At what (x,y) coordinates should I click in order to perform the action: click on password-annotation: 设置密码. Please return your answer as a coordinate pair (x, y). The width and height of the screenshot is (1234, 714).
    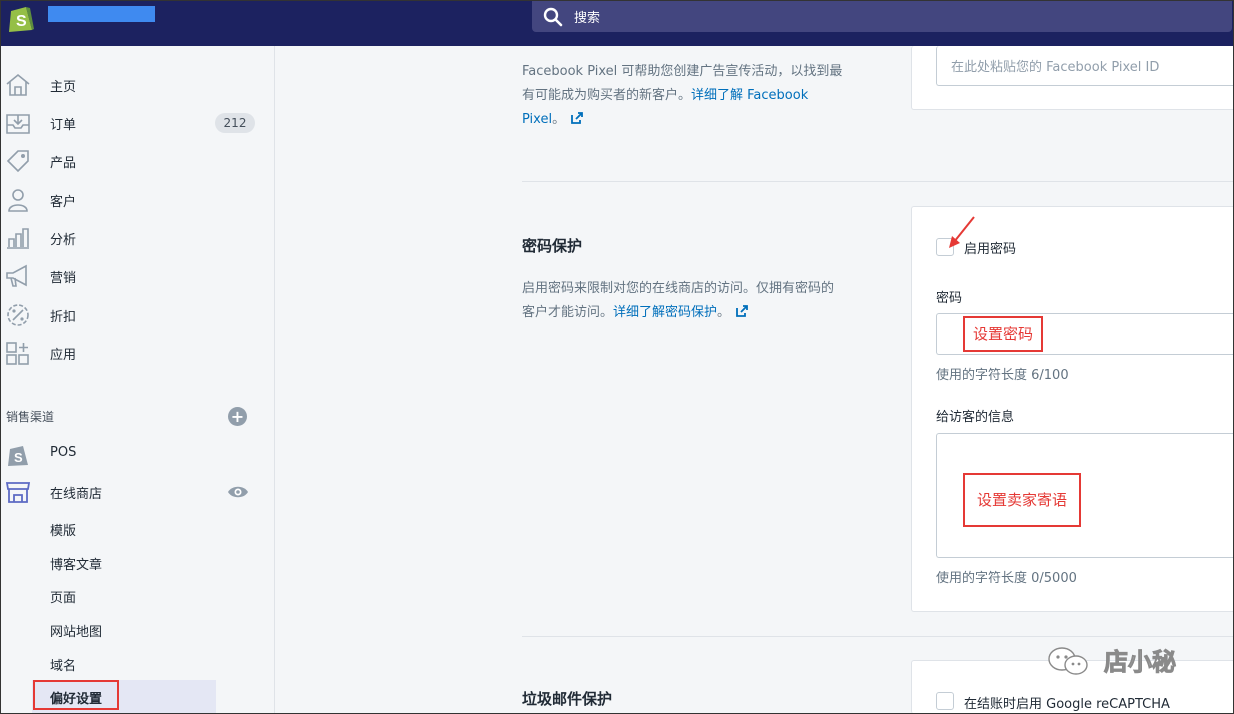
    Looking at the image, I should click on (1003, 334).